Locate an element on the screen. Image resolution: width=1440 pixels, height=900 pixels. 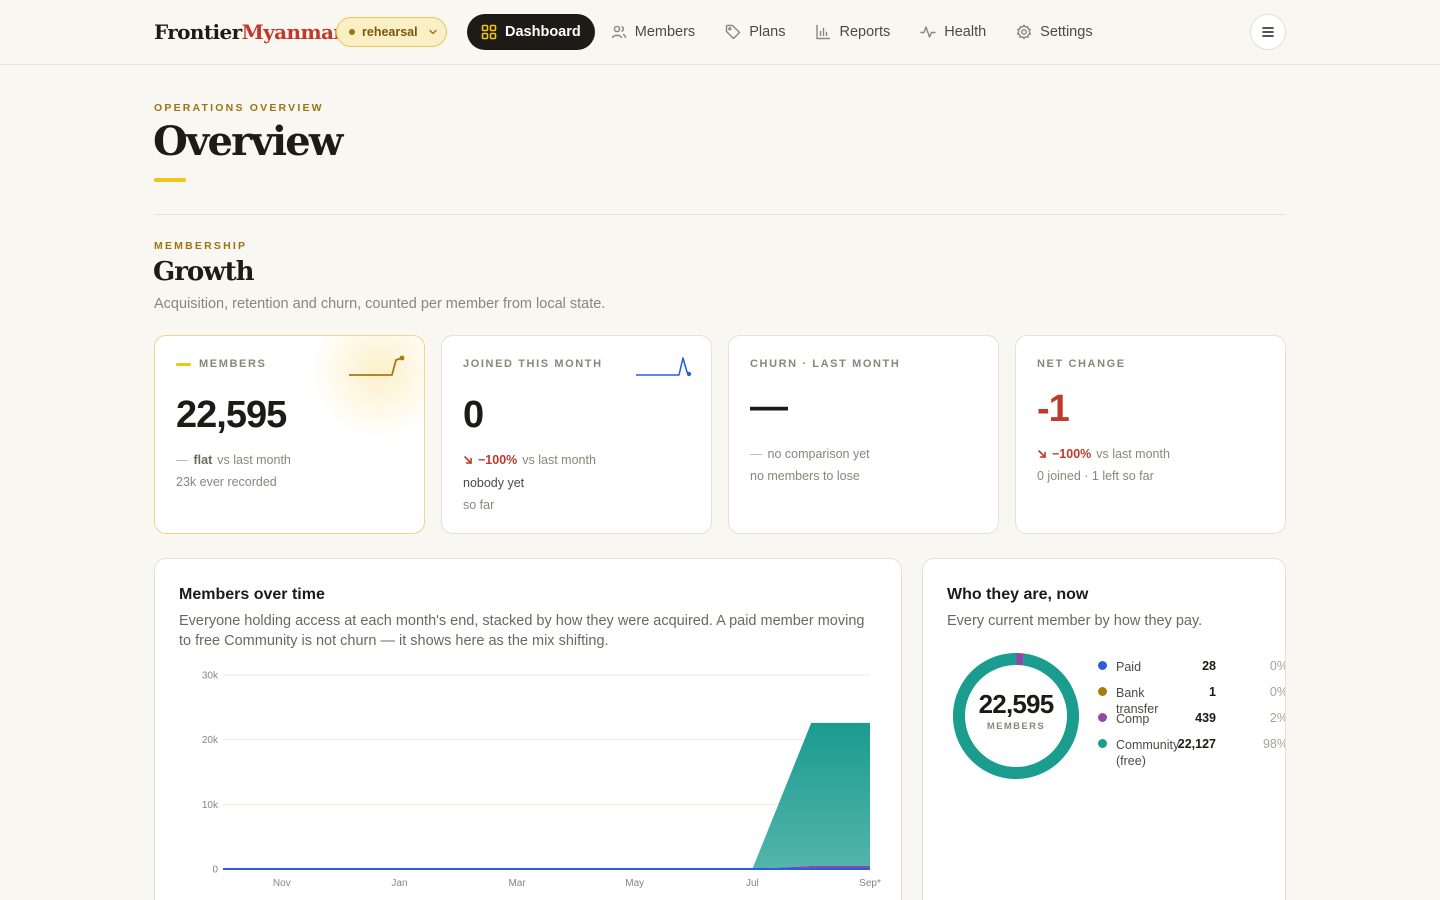
y-tick-label: 10k is located at coordinates (210, 805).